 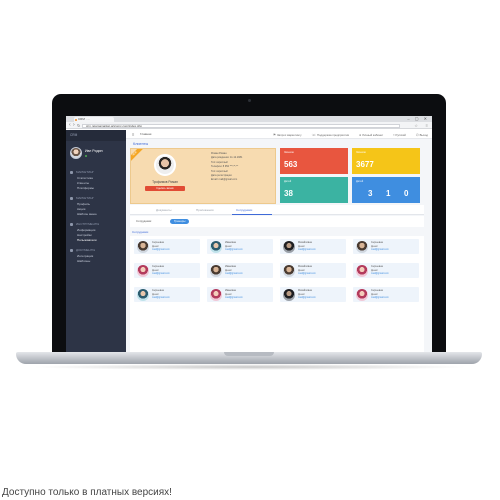 I want to click on paid-version-caption: Доступно только в платных версиях!, so click(x=87, y=492).